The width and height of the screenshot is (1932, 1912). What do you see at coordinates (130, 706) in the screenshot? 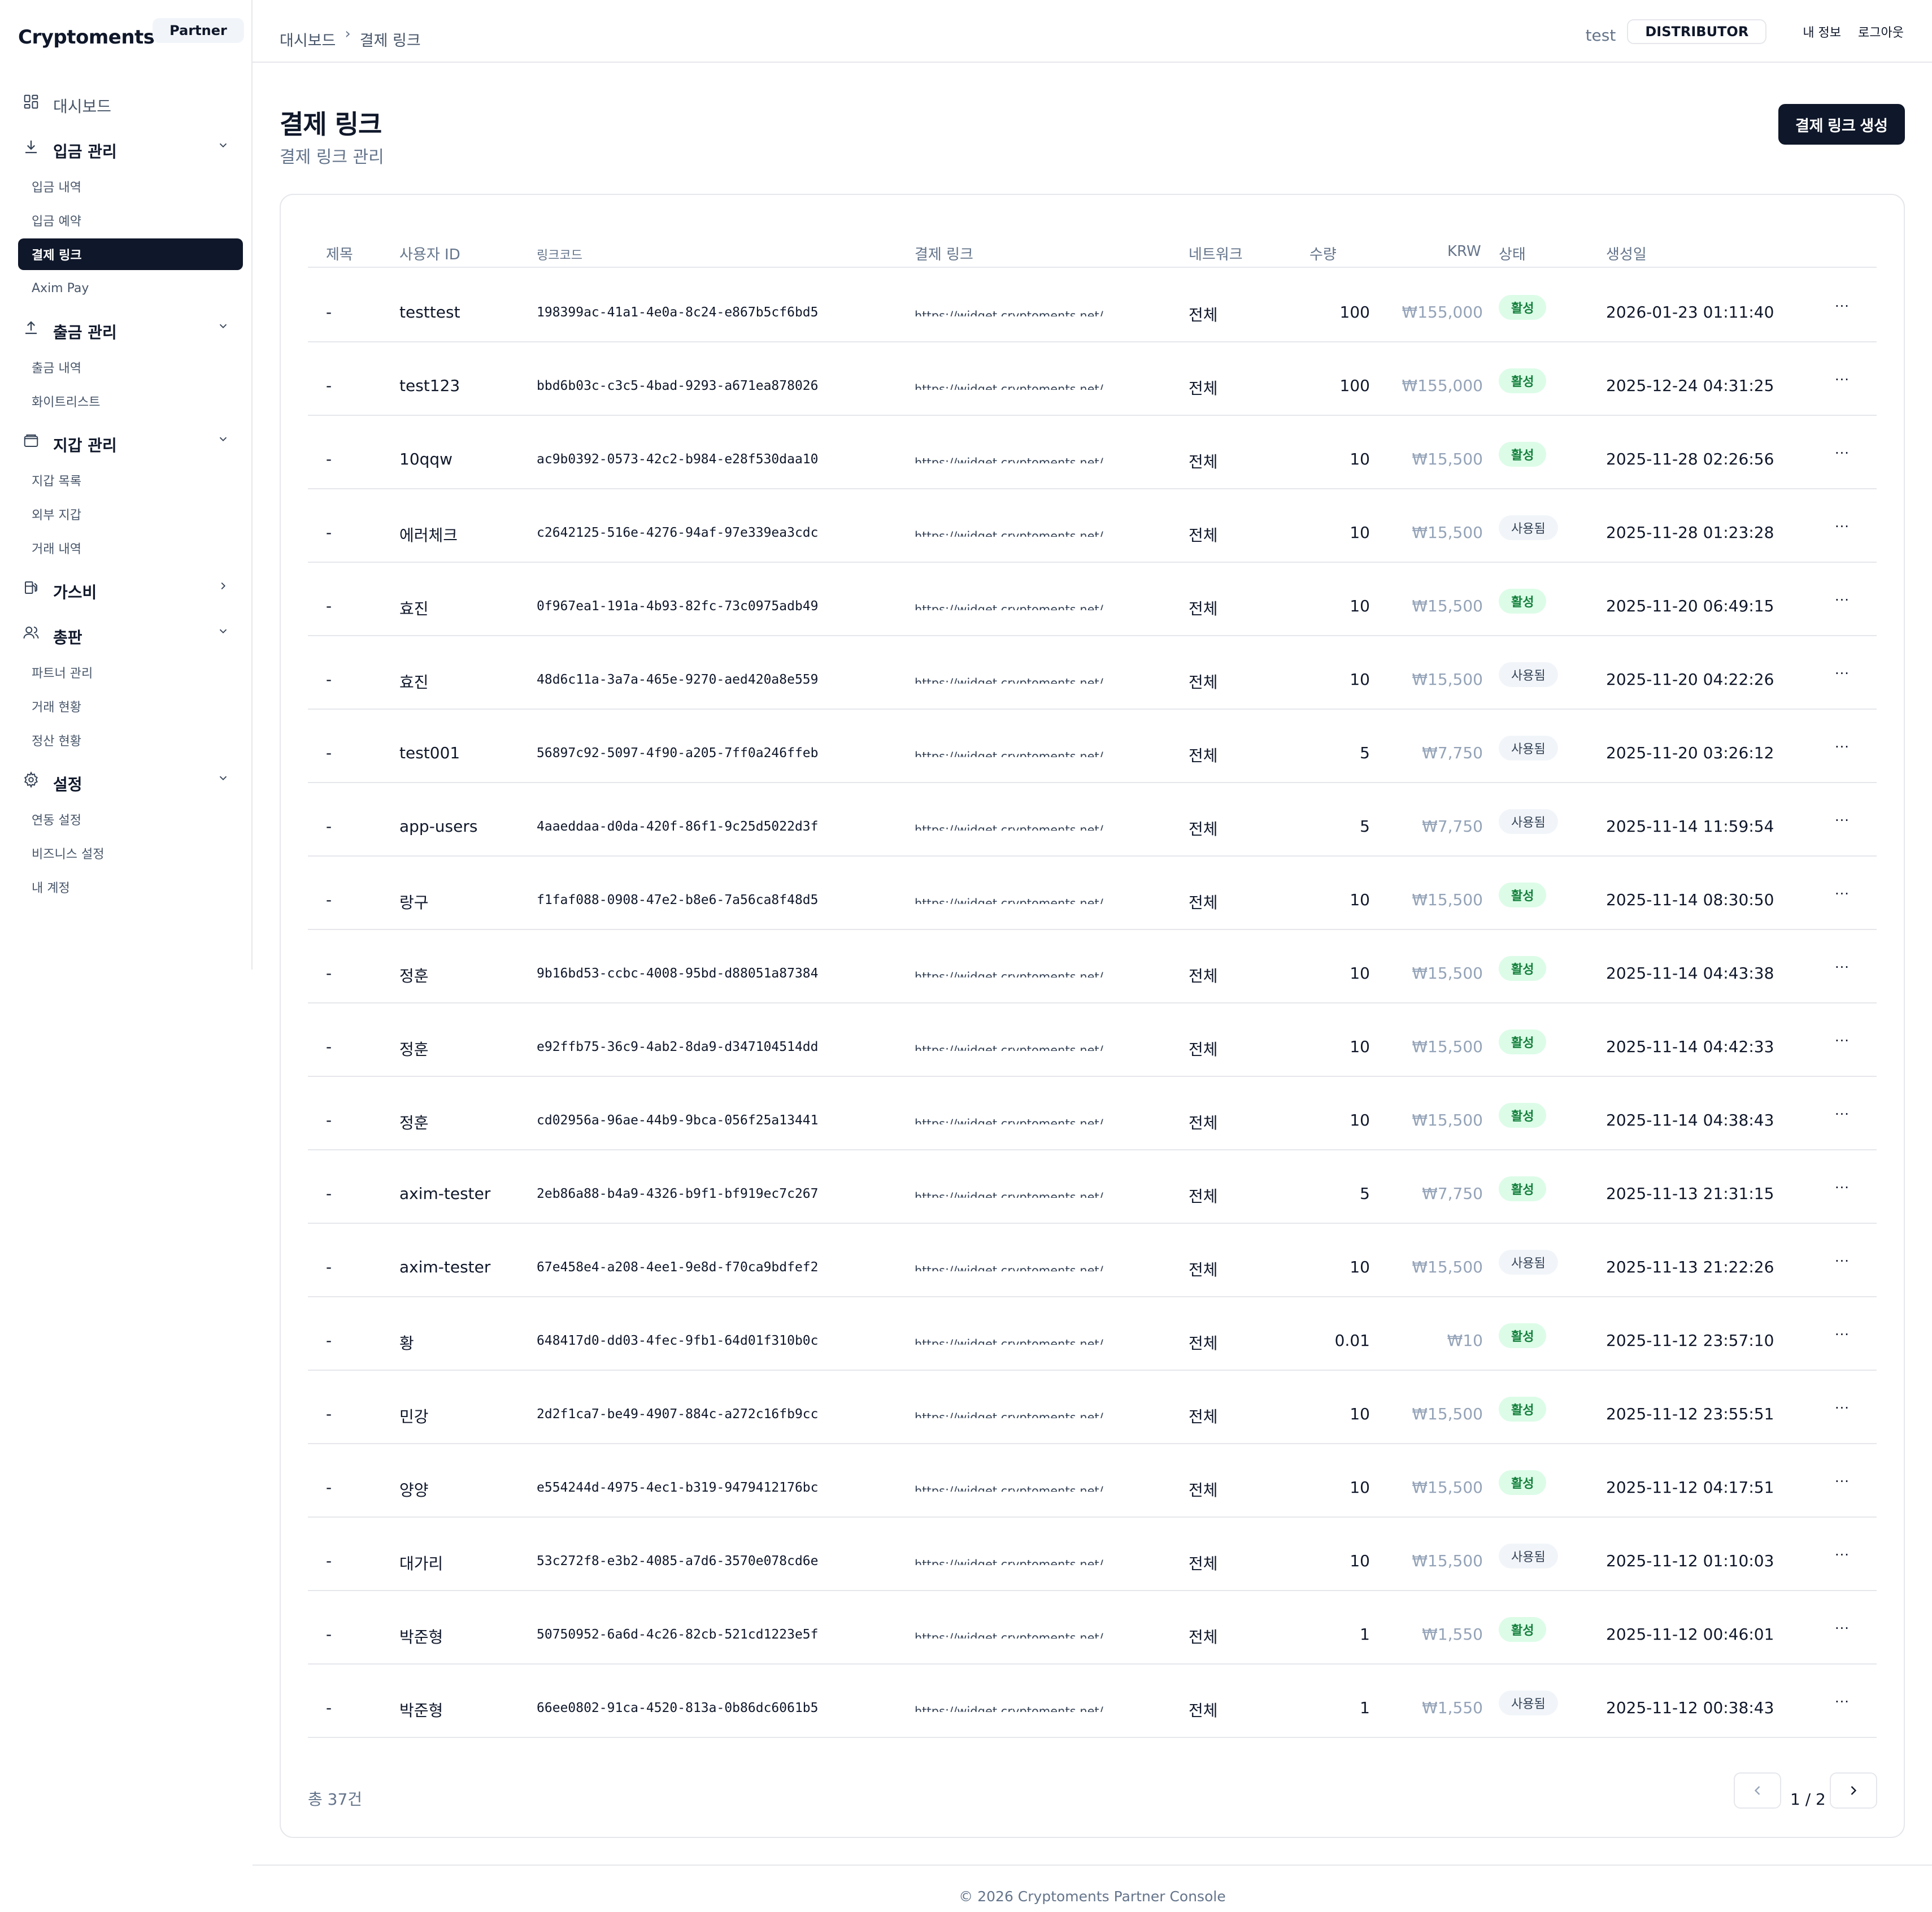
I see `sidebar-item-trade-status: 거래 현황` at bounding box center [130, 706].